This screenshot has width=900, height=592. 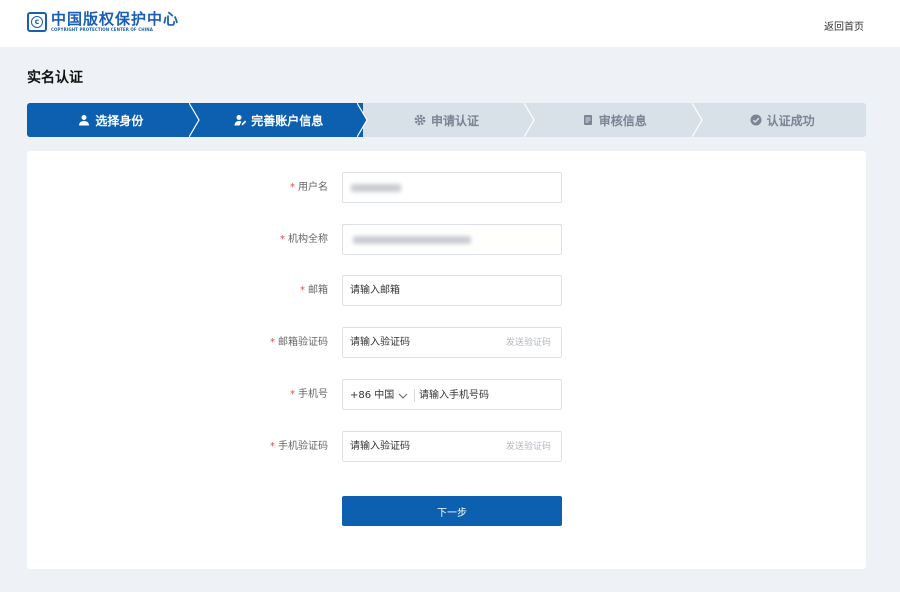 I want to click on email-code-placeholder: 请输入验证码, so click(x=380, y=342).